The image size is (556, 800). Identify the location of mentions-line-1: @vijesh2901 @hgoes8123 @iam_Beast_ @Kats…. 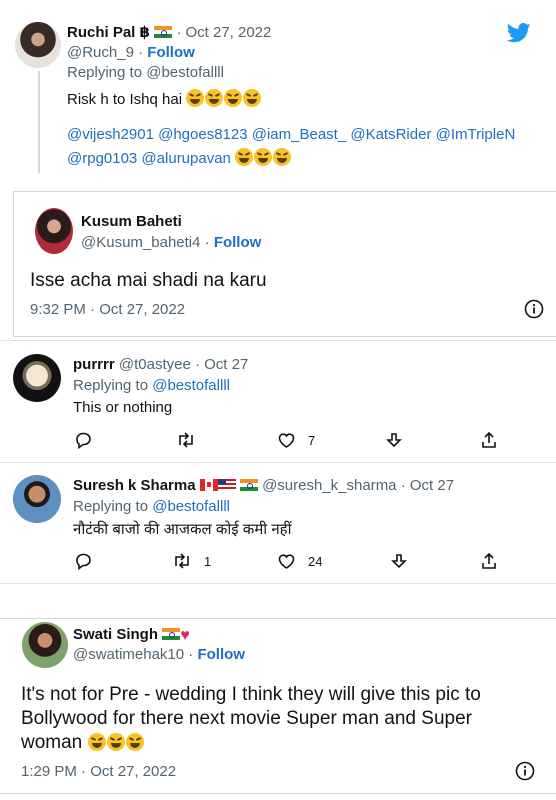
(291, 134).